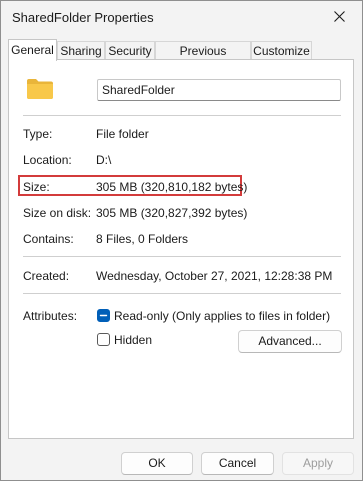 The height and width of the screenshot is (481, 363). What do you see at coordinates (48, 239) in the screenshot?
I see `contains-label: Contains:` at bounding box center [48, 239].